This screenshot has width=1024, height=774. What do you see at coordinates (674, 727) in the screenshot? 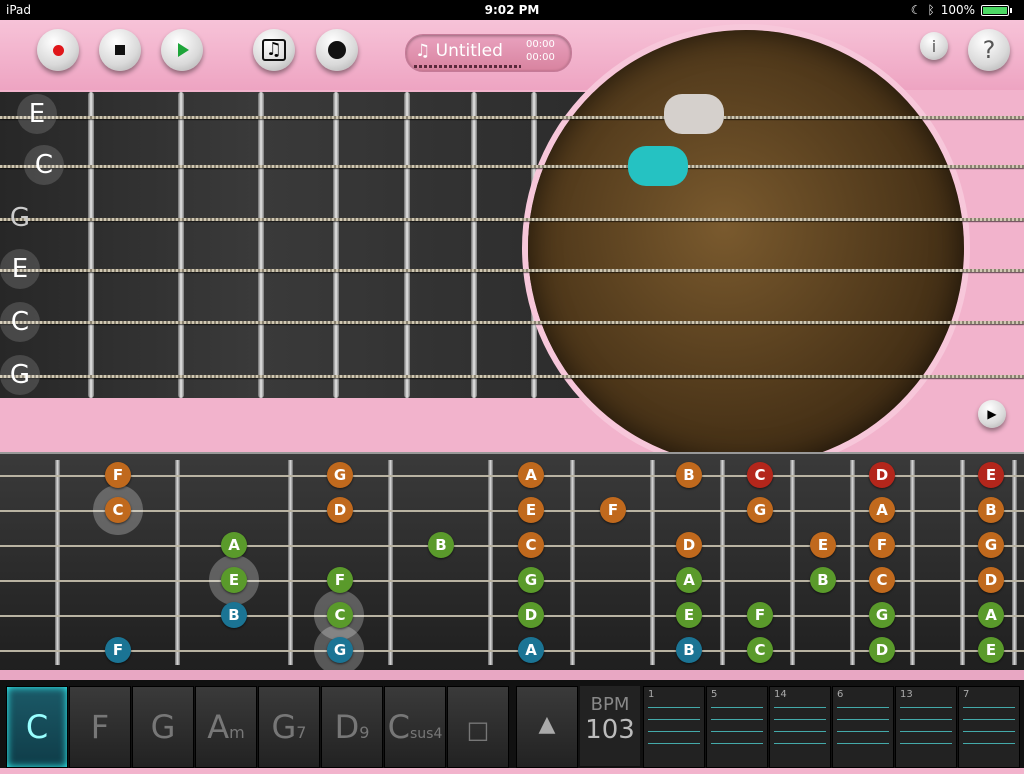
I see `strum-pattern-1: 1` at bounding box center [674, 727].